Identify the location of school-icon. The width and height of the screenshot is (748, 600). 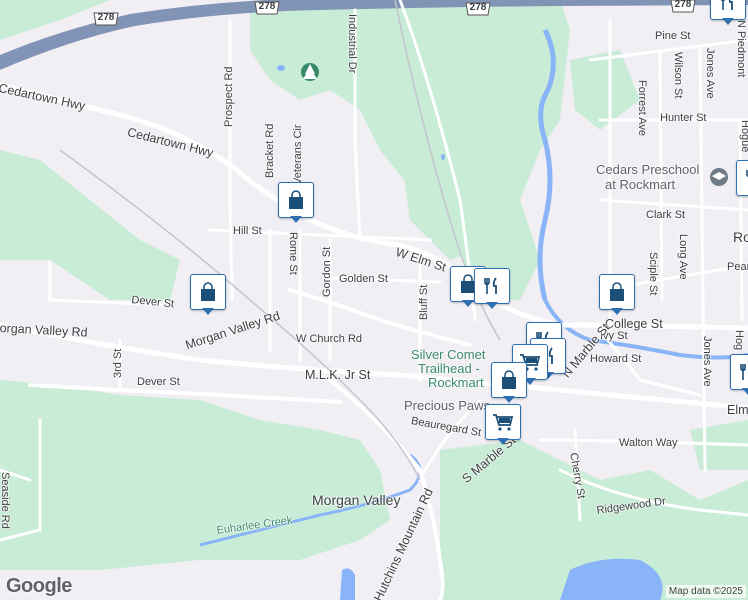
(719, 177).